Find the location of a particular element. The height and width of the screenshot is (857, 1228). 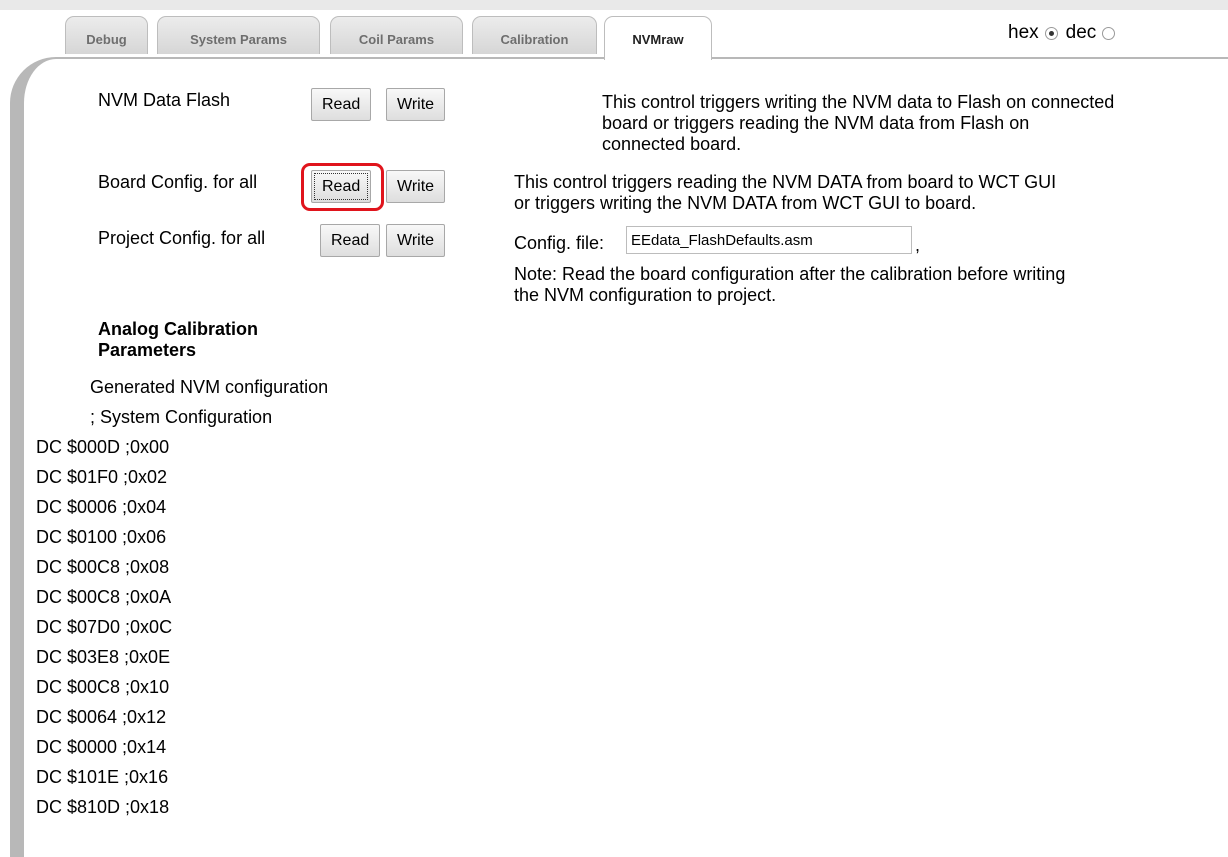

nvm-config-line: DC $0006 ;0x04 is located at coordinates (101, 507).